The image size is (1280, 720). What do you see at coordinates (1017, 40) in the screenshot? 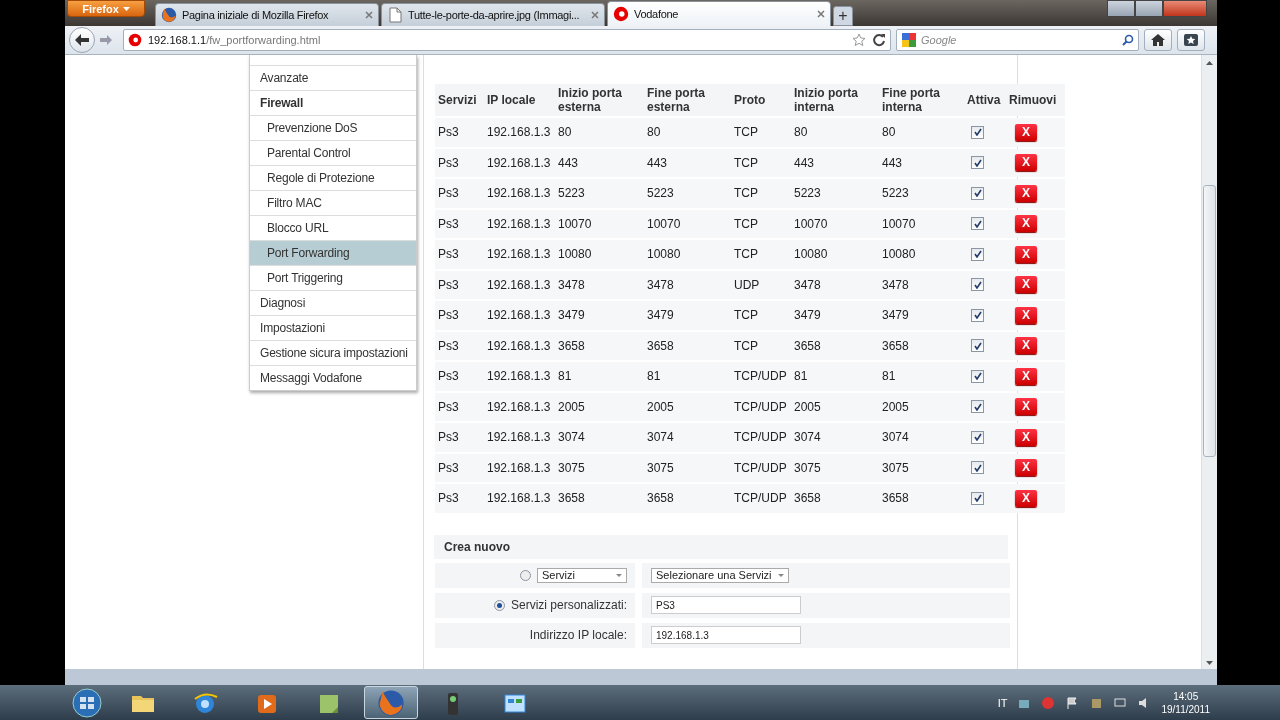
I see `search-field: Google` at bounding box center [1017, 40].